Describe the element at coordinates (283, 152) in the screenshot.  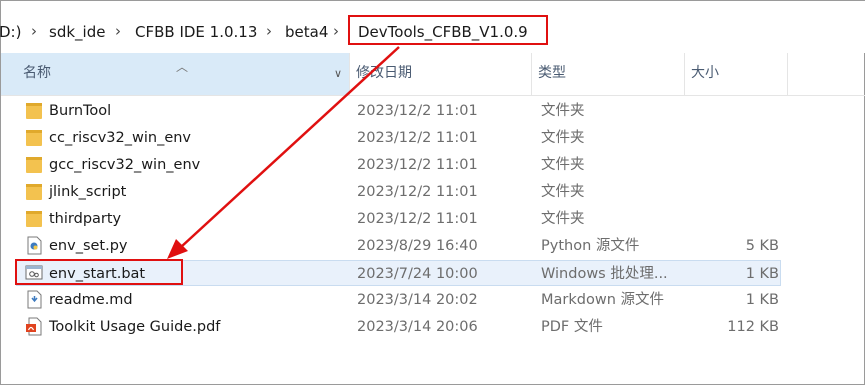
I see `annotation-arrow` at that location.